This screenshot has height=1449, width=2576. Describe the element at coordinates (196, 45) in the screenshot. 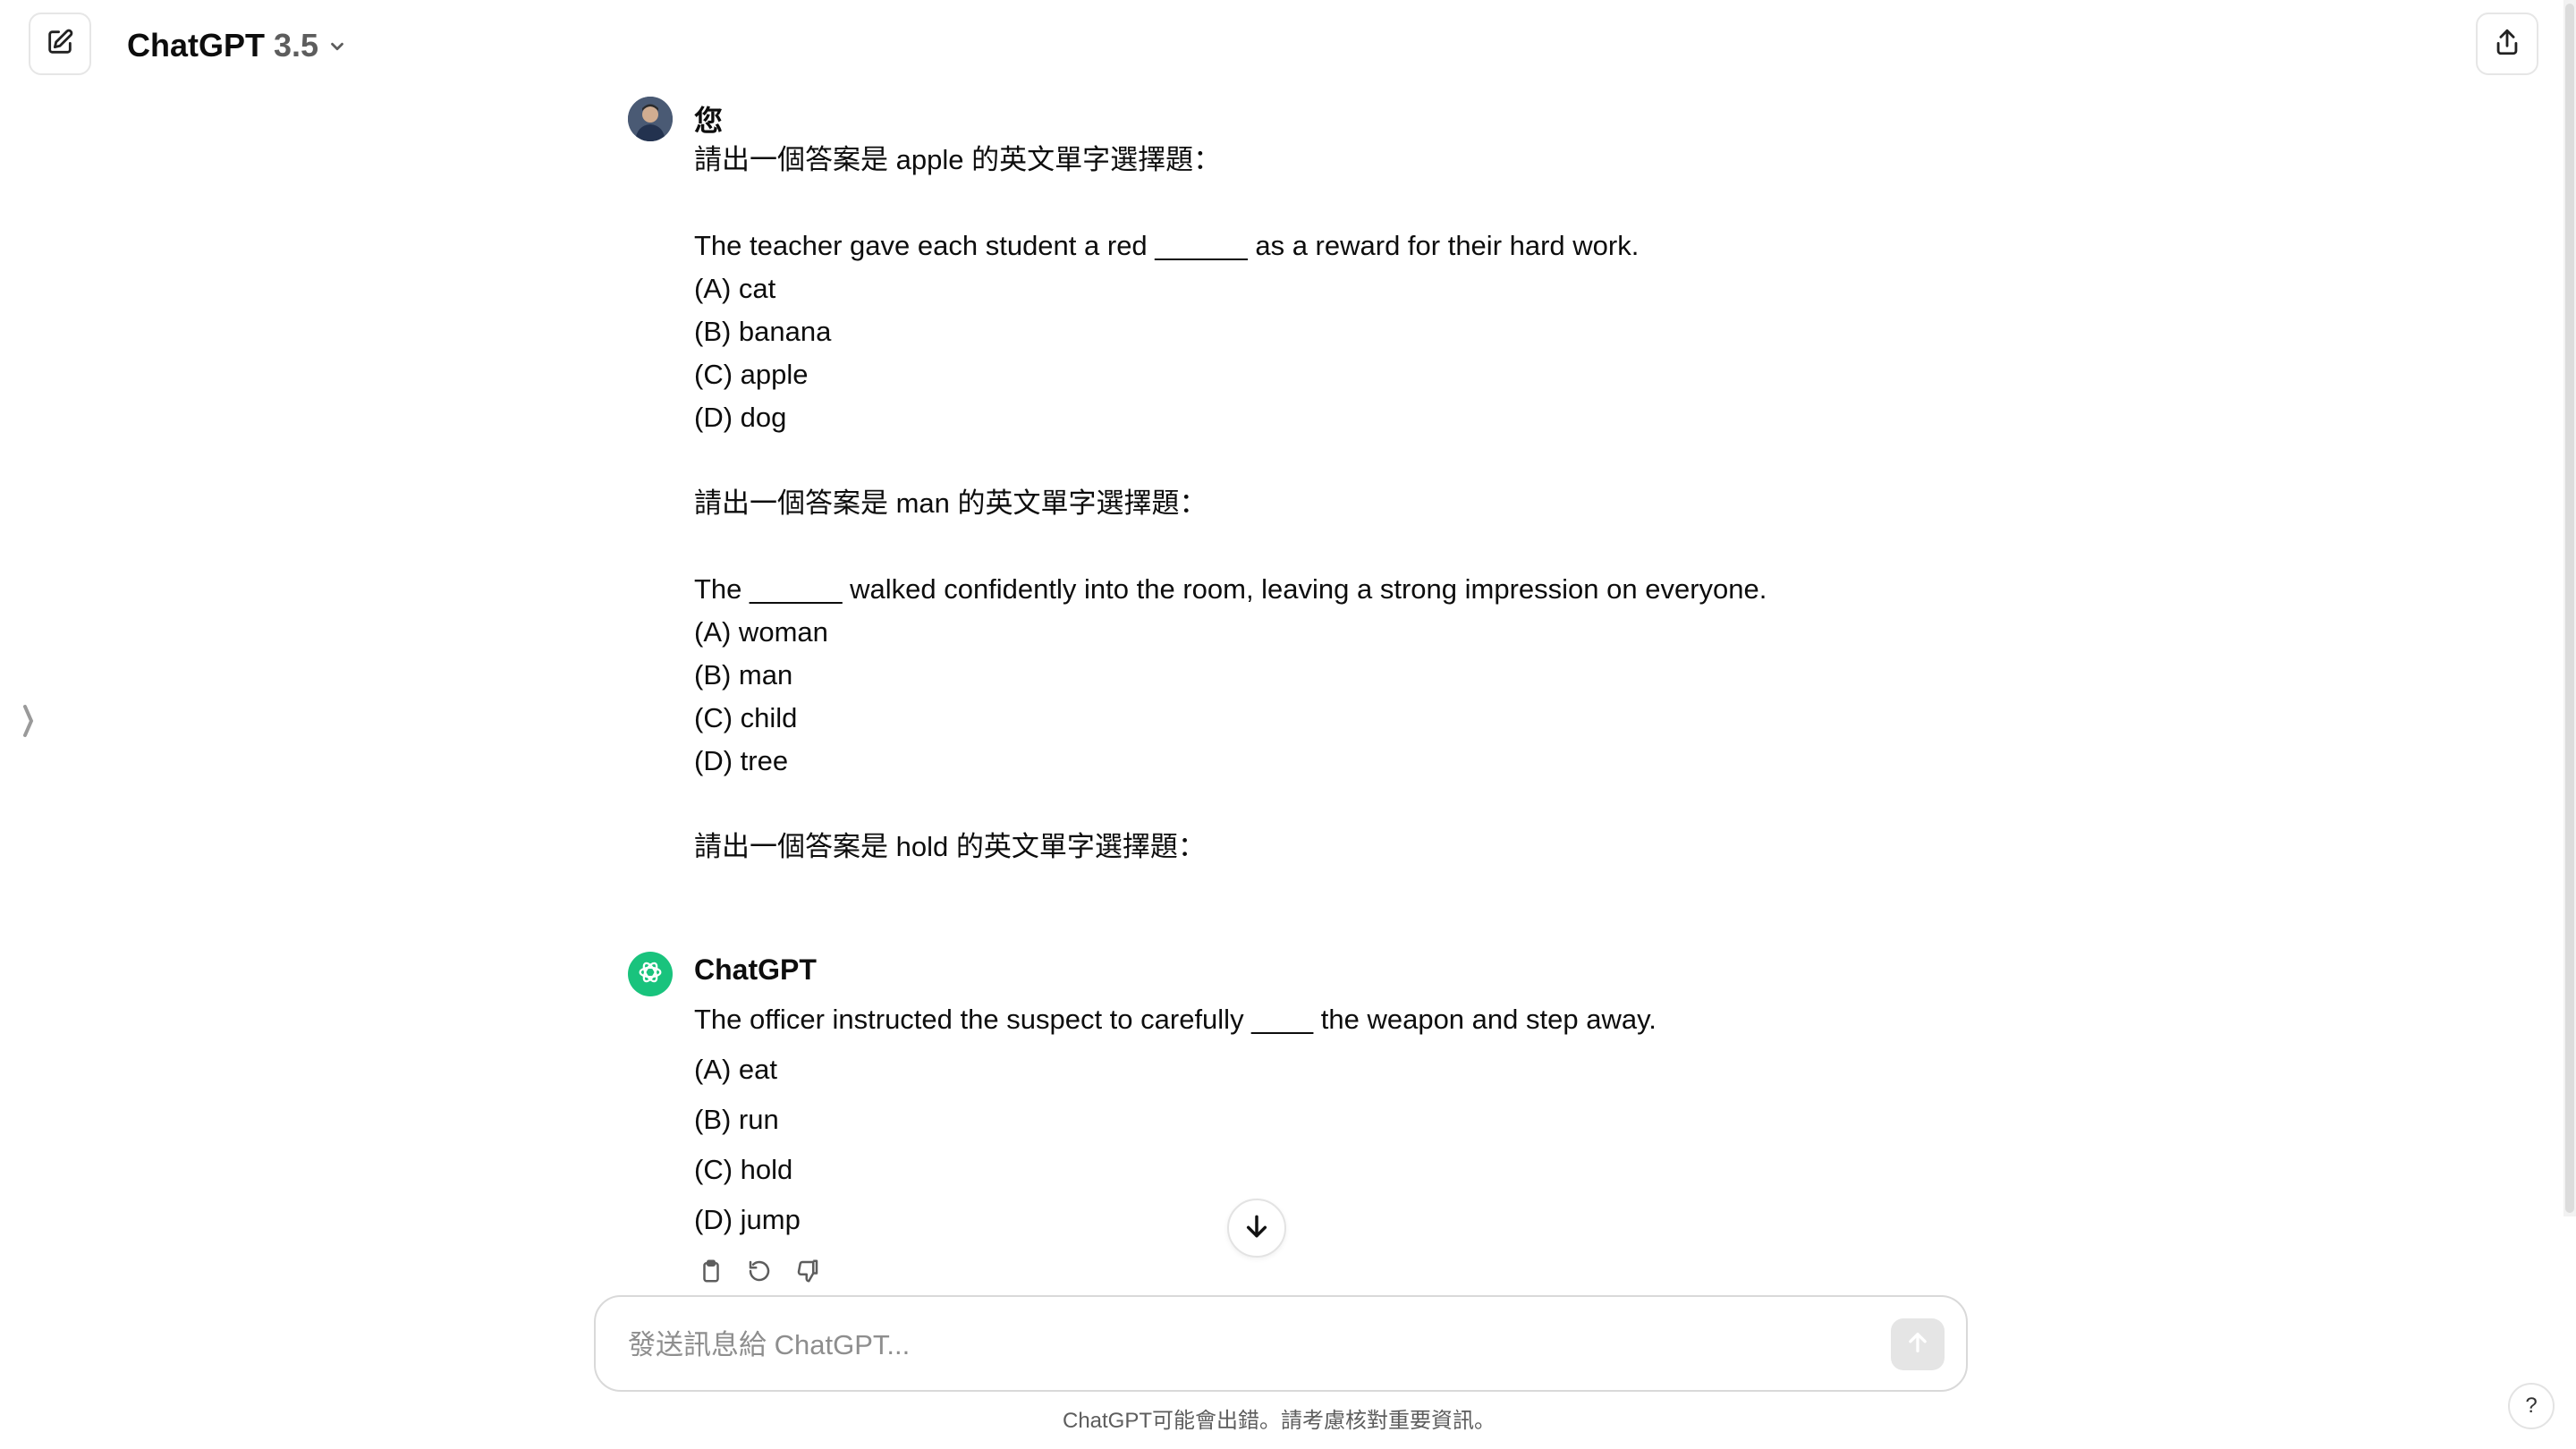

I see `model-name: ChatGPT` at that location.